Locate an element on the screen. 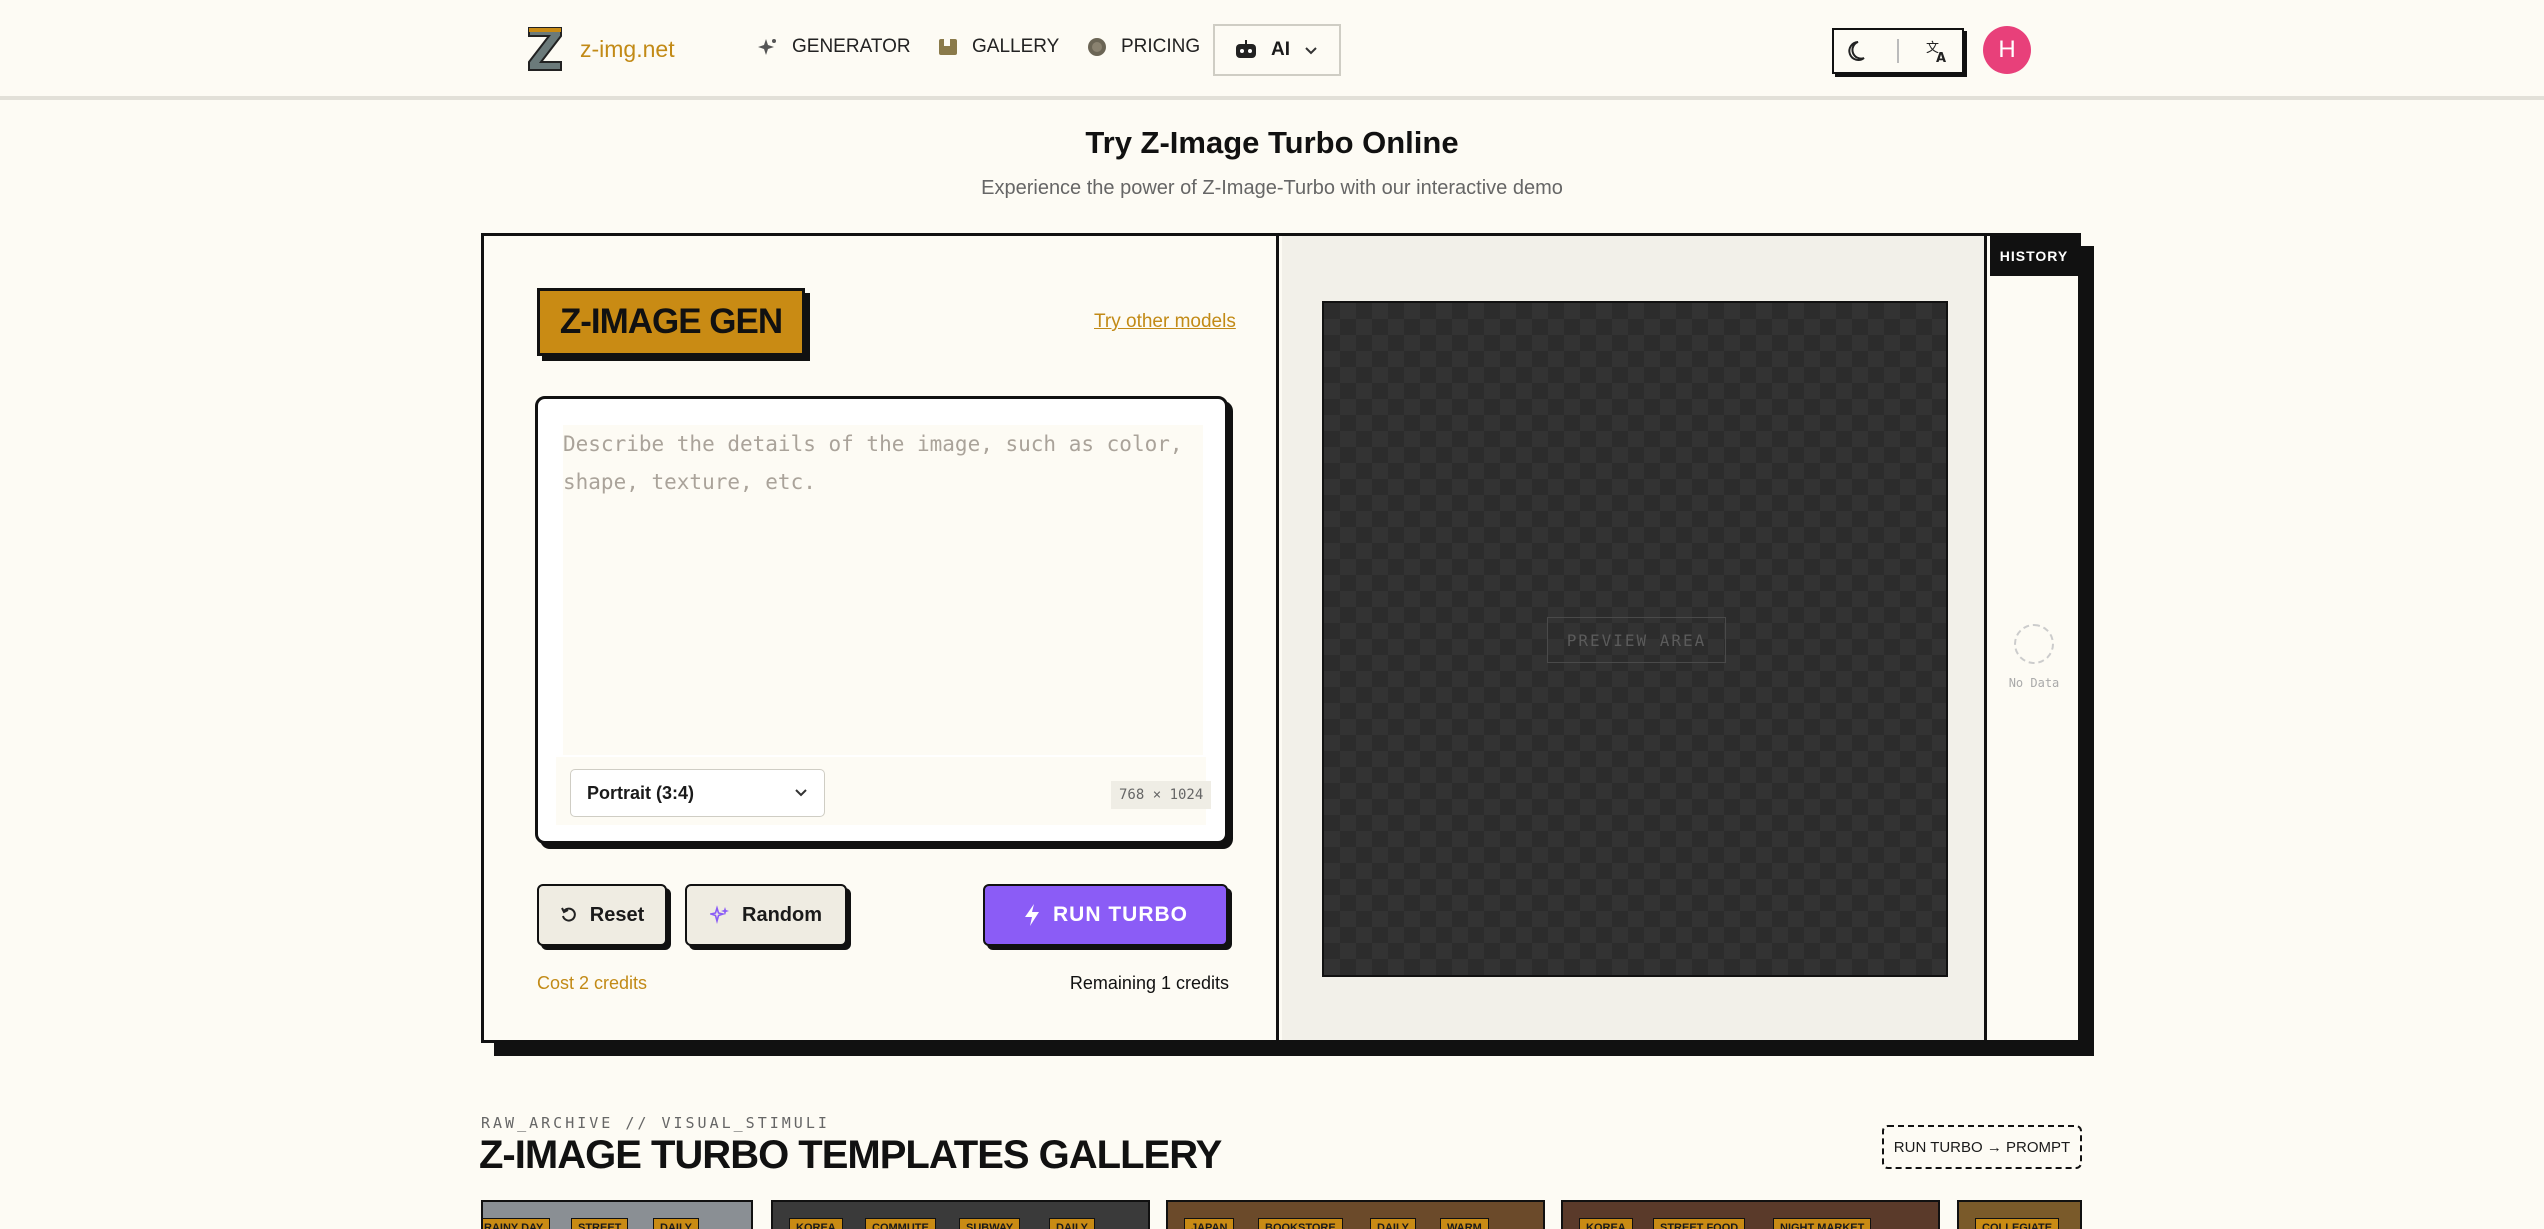 The height and width of the screenshot is (1229, 2544). template-tag: COMMUTE is located at coordinates (900, 1223).